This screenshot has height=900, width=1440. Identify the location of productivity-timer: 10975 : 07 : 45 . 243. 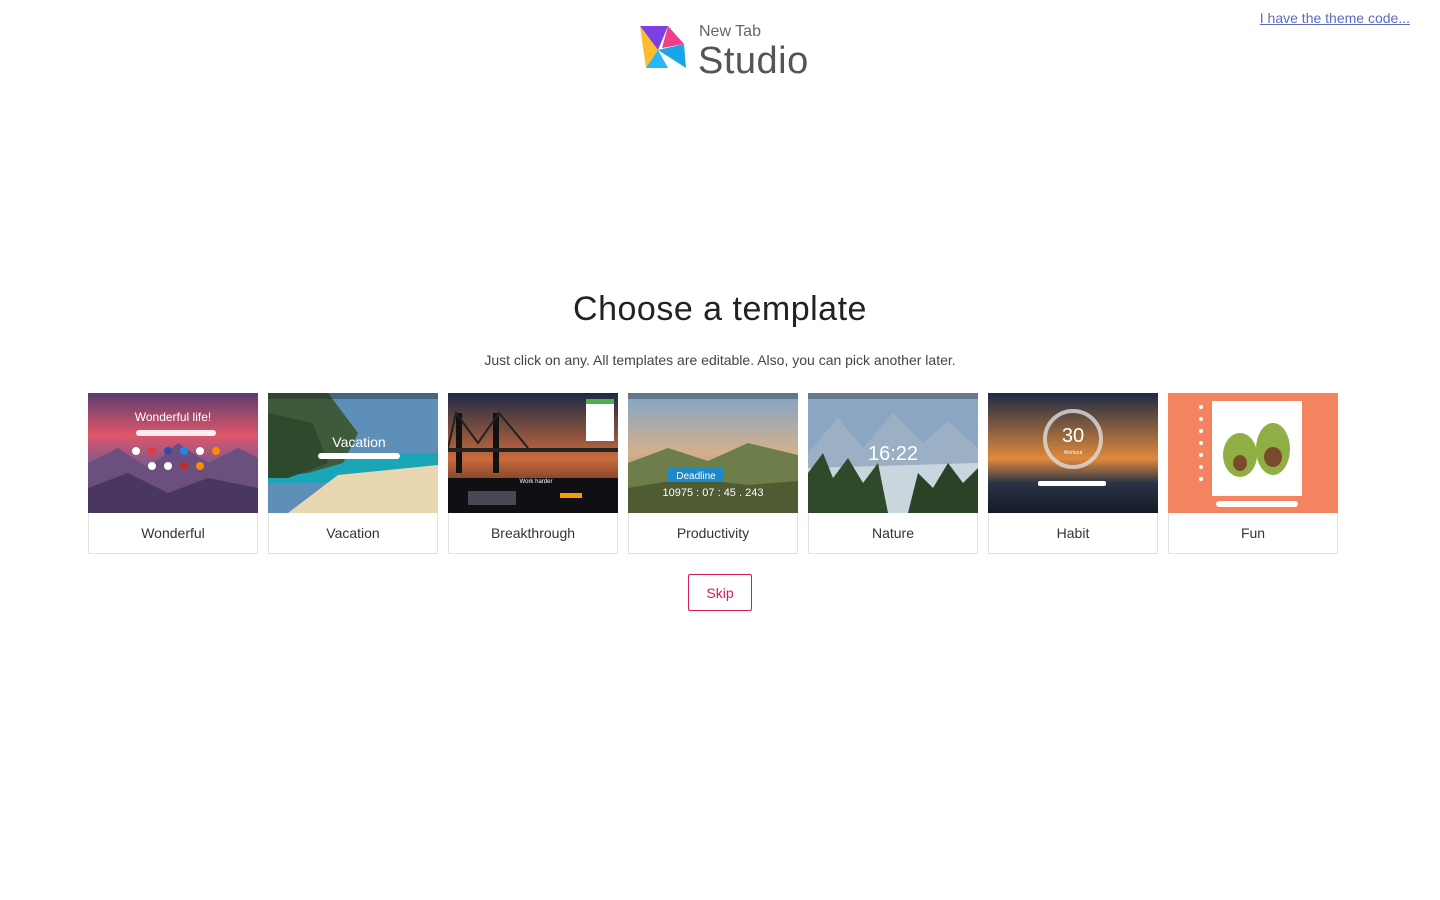
(713, 493).